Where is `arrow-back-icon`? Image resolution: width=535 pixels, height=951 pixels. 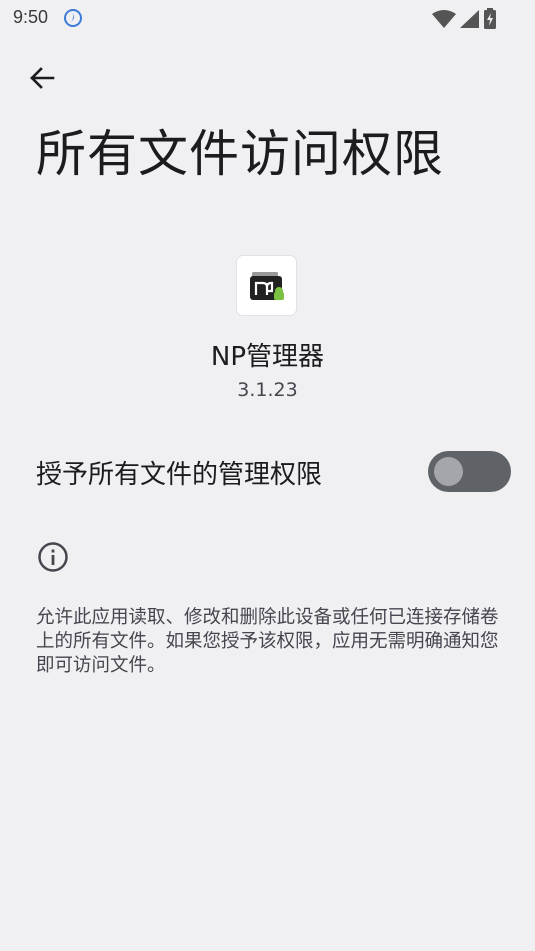 arrow-back-icon is located at coordinates (42, 78).